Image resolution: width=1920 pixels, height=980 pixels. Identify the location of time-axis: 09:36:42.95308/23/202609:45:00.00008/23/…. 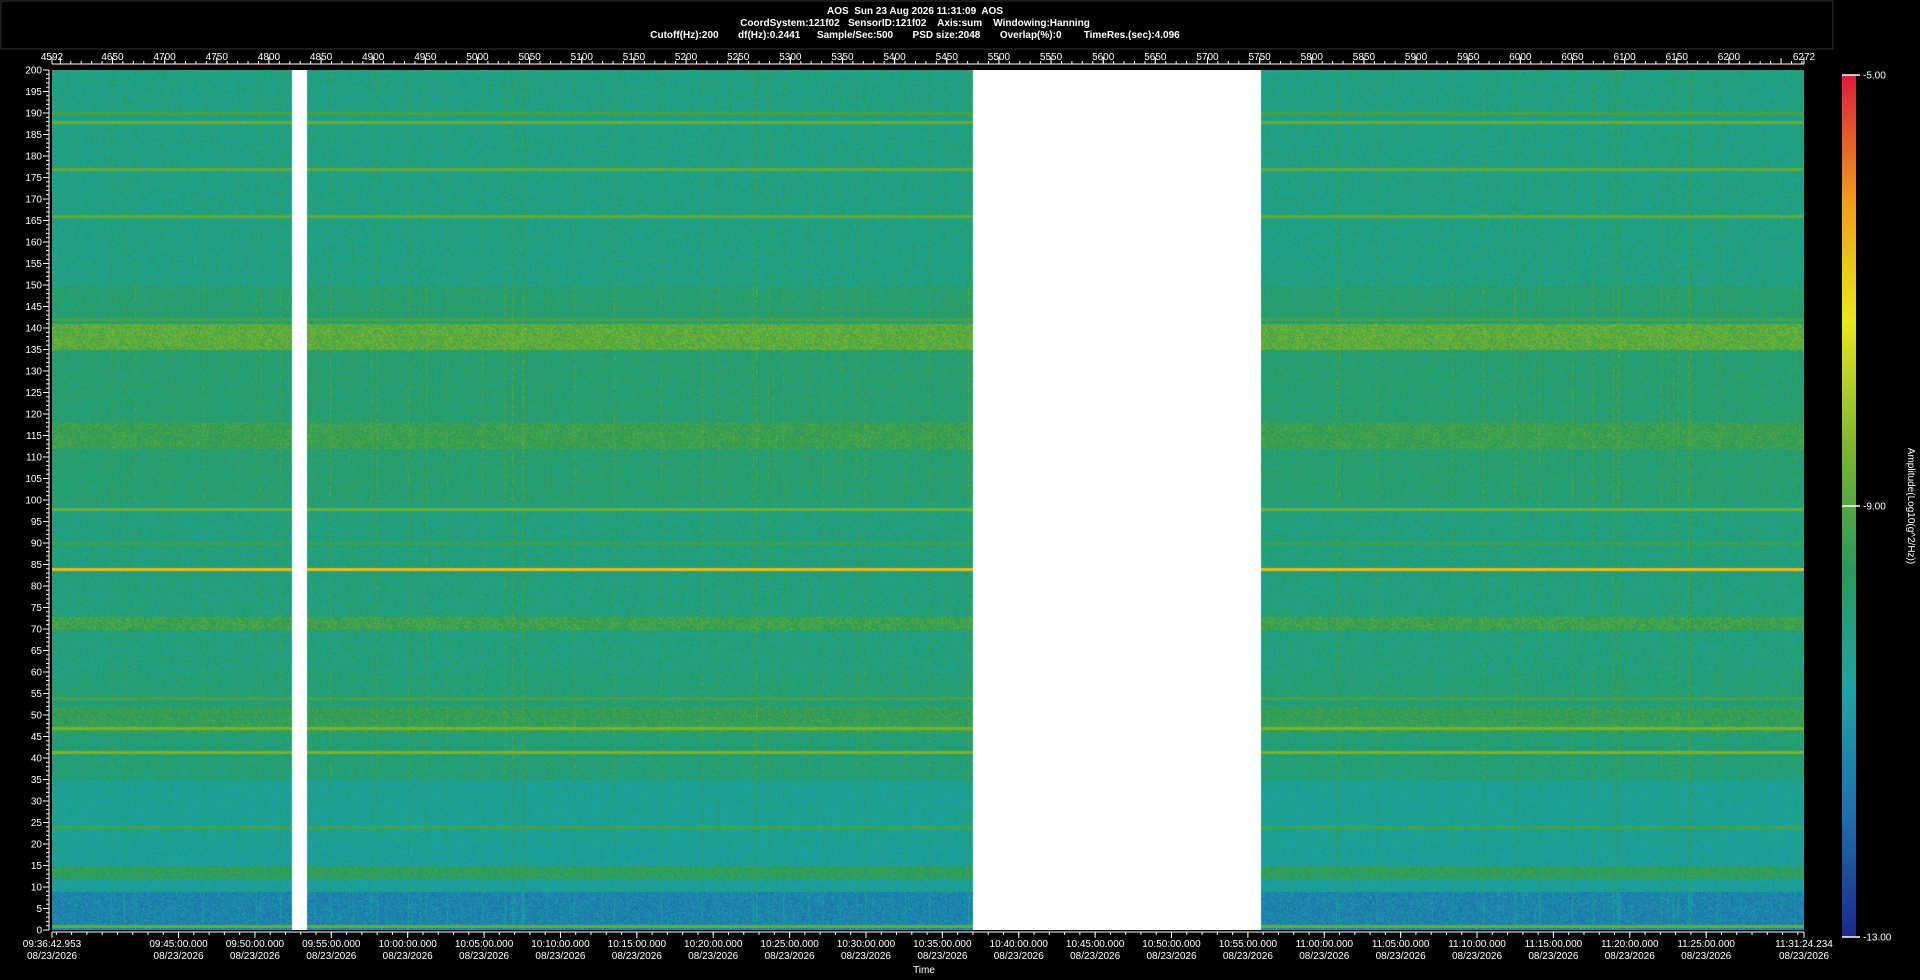
(928, 946).